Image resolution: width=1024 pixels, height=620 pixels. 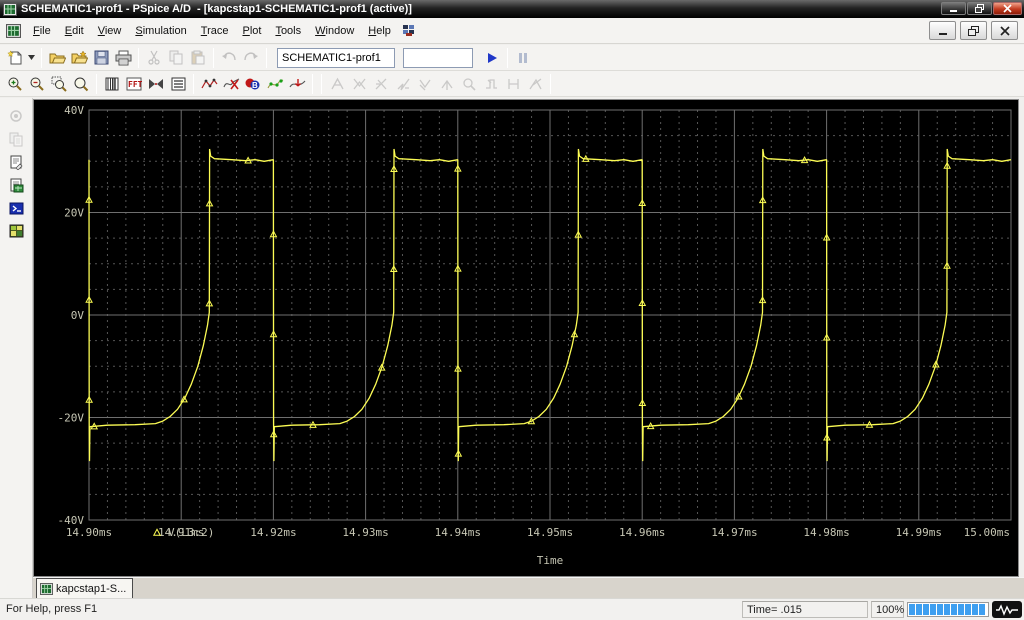 I want to click on current-marker-button, so click(x=297, y=84).